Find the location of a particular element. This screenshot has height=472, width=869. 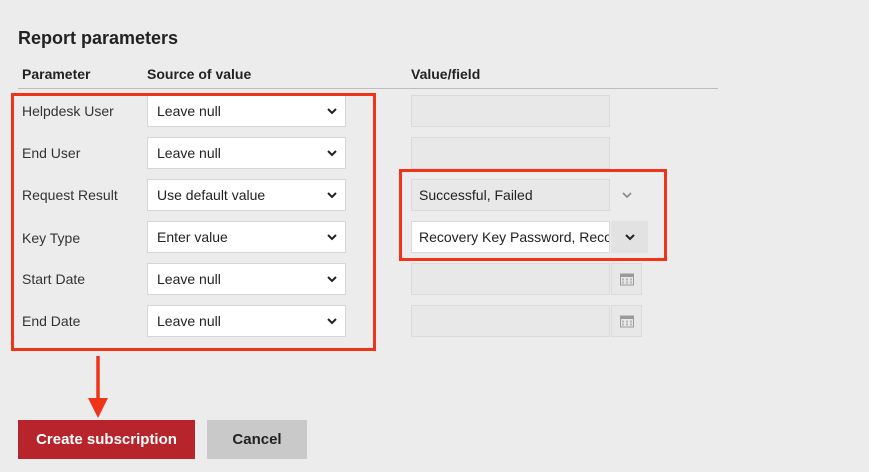

value-field-end-date is located at coordinates (510, 321).